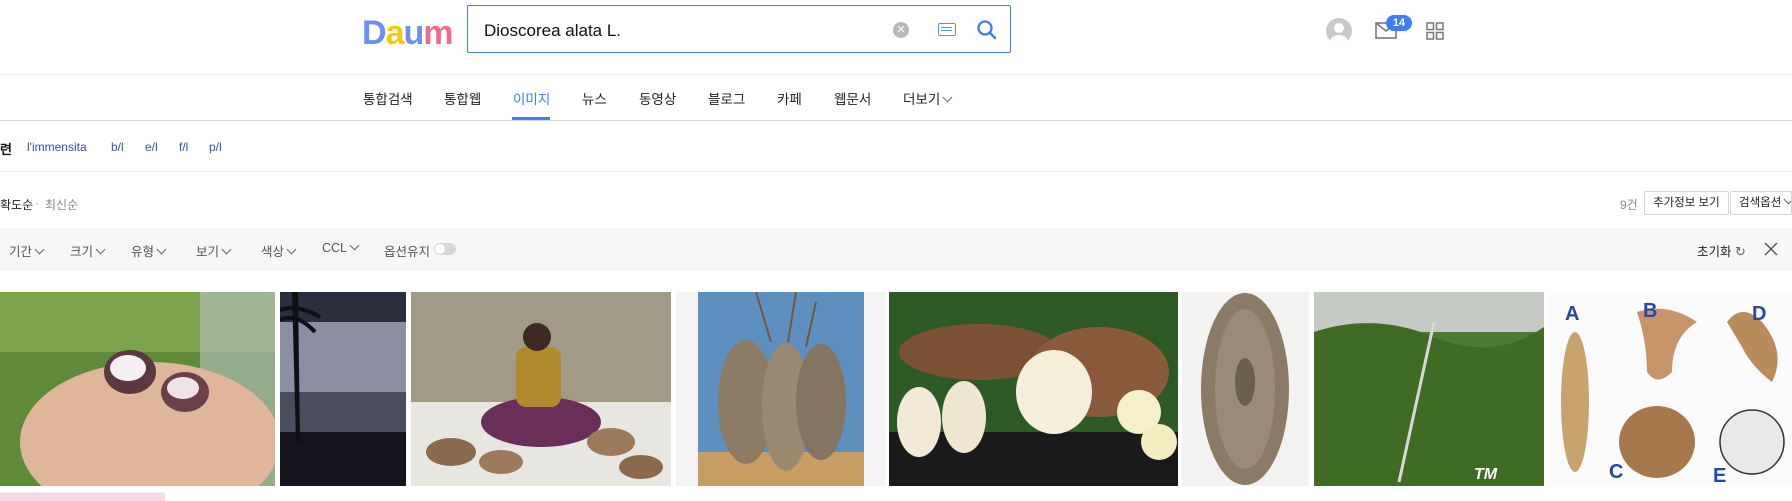  I want to click on image-result: A B D C E, so click(1669, 389).